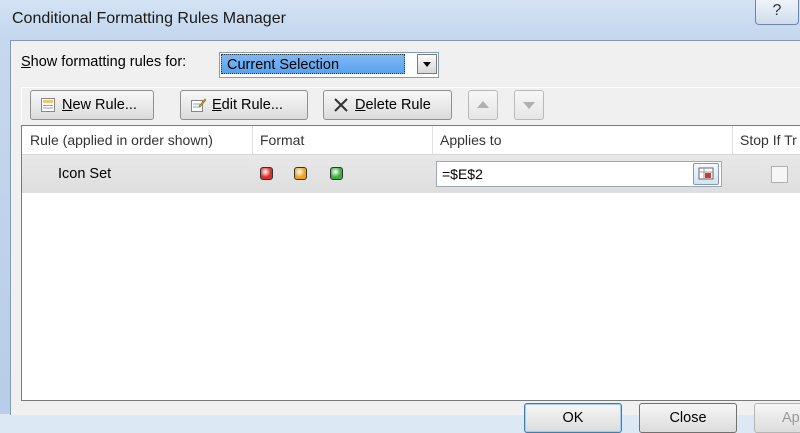 This screenshot has width=800, height=433. Describe the element at coordinates (282, 140) in the screenshot. I see `col-header-format: Format` at that location.